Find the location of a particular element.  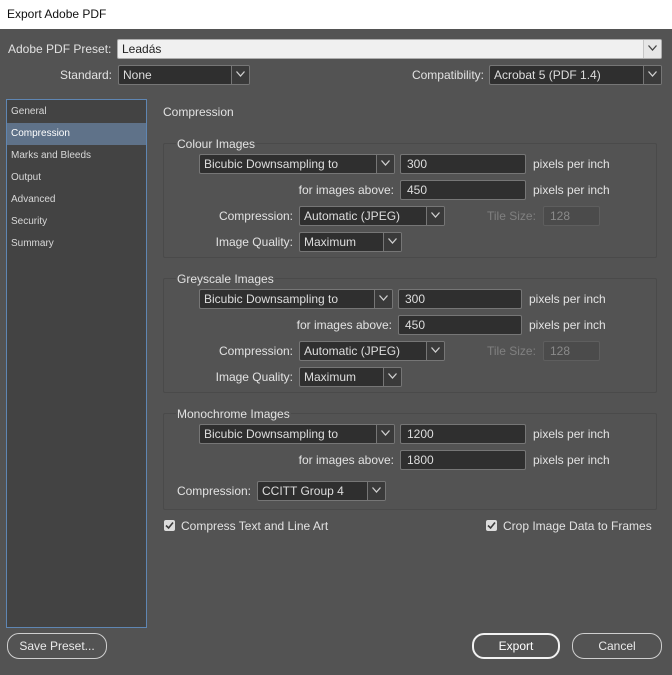

sidebar-item-marks-and-bleeds: Marks and Bleeds is located at coordinates (76, 156).